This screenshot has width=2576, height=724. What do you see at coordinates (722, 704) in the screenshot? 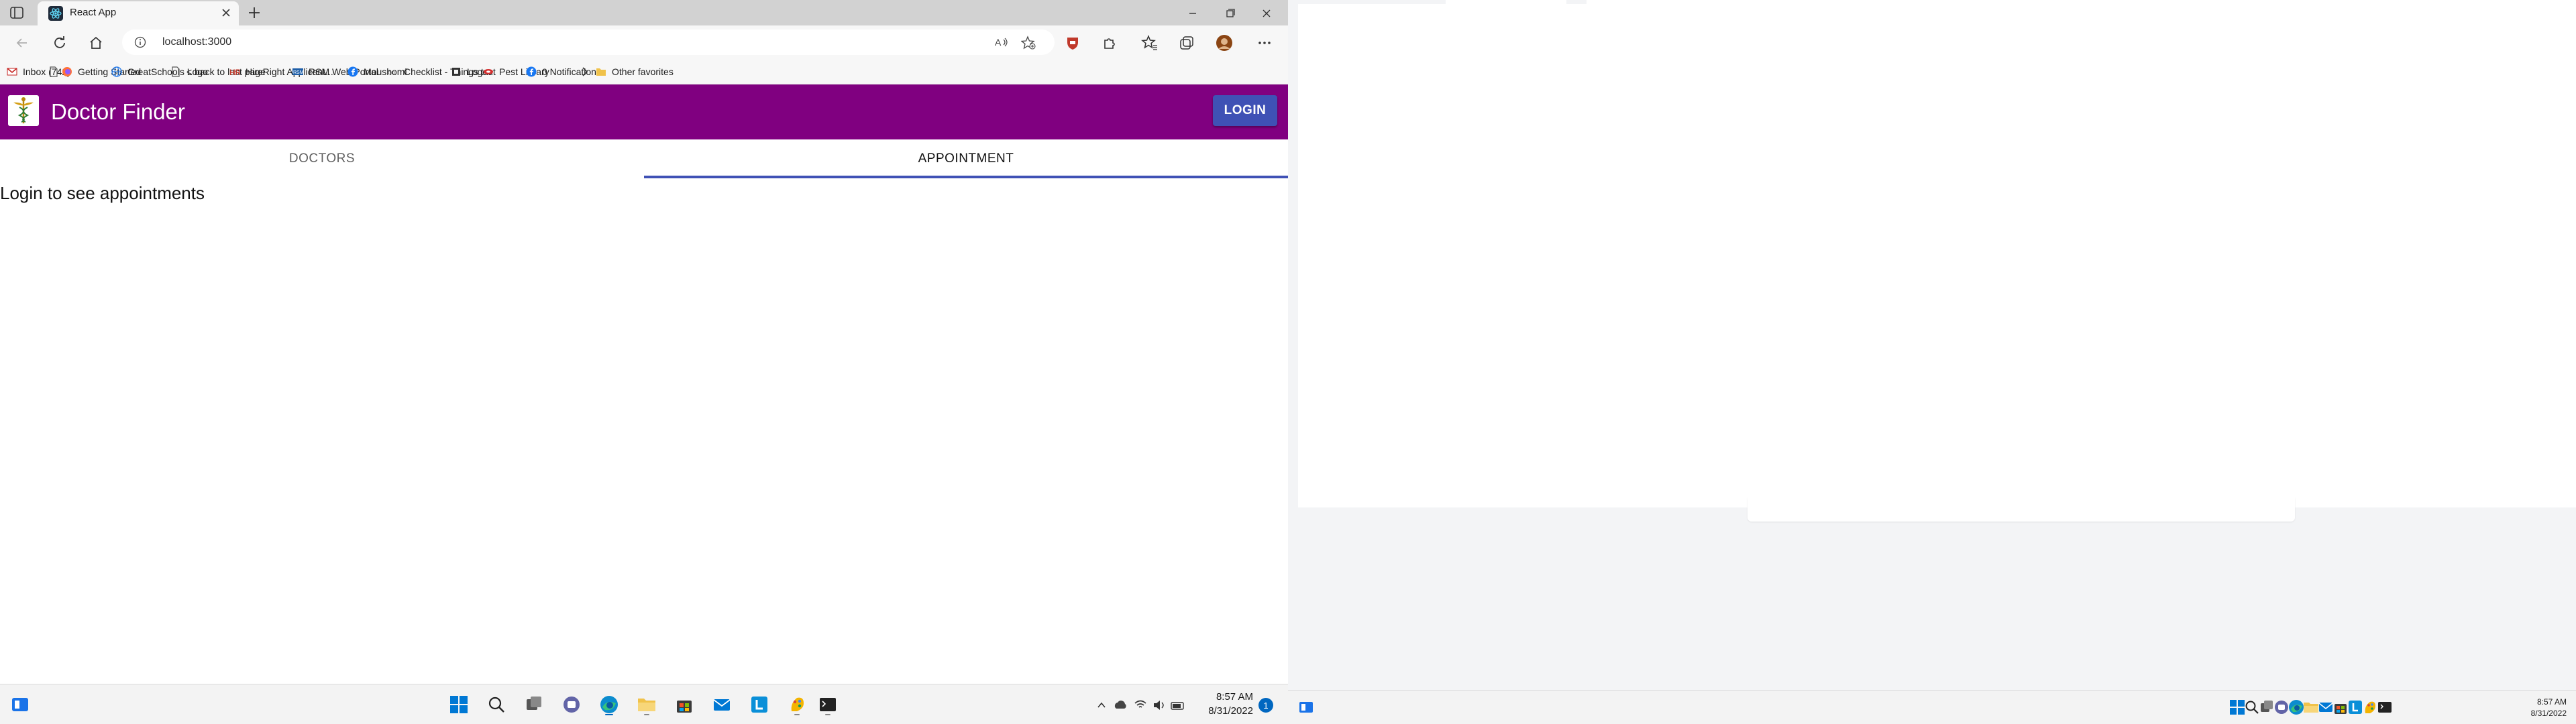
I see `mail-icon` at bounding box center [722, 704].